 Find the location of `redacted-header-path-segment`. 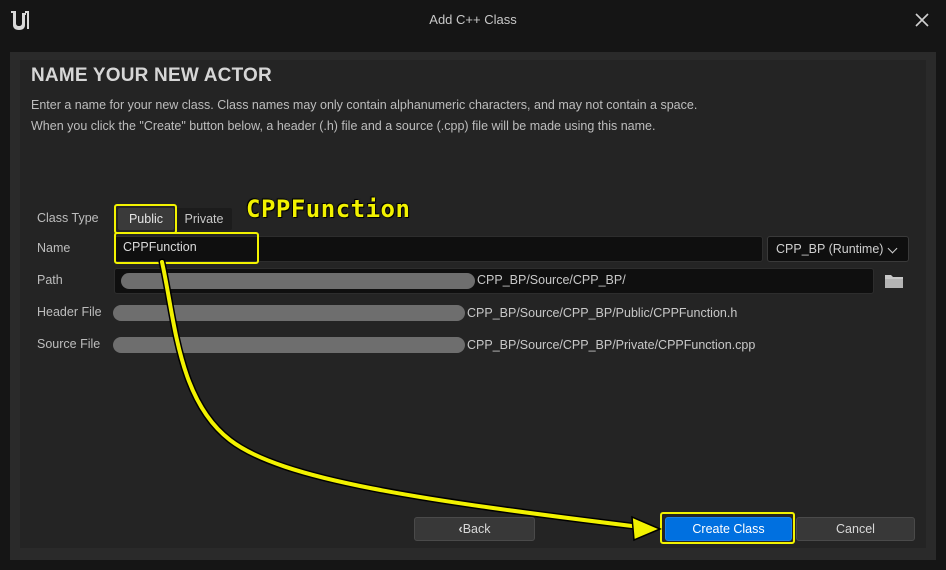

redacted-header-path-segment is located at coordinates (289, 313).